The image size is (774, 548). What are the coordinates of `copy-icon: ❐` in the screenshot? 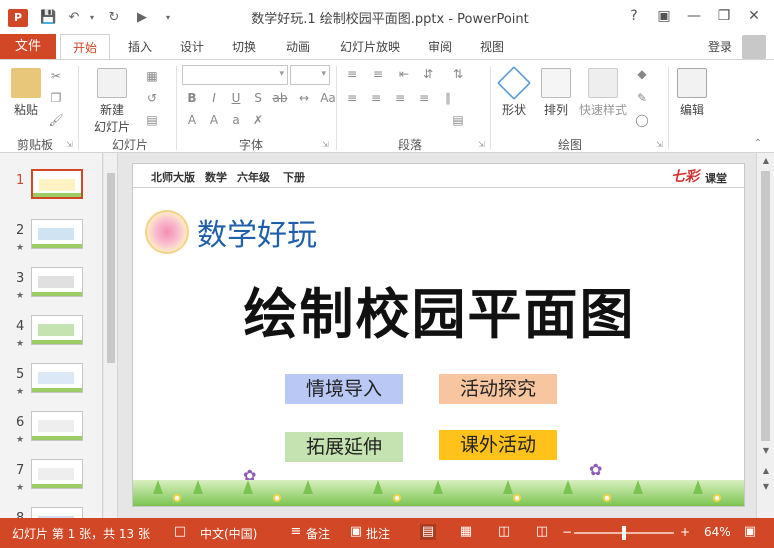 It's located at (56, 98).